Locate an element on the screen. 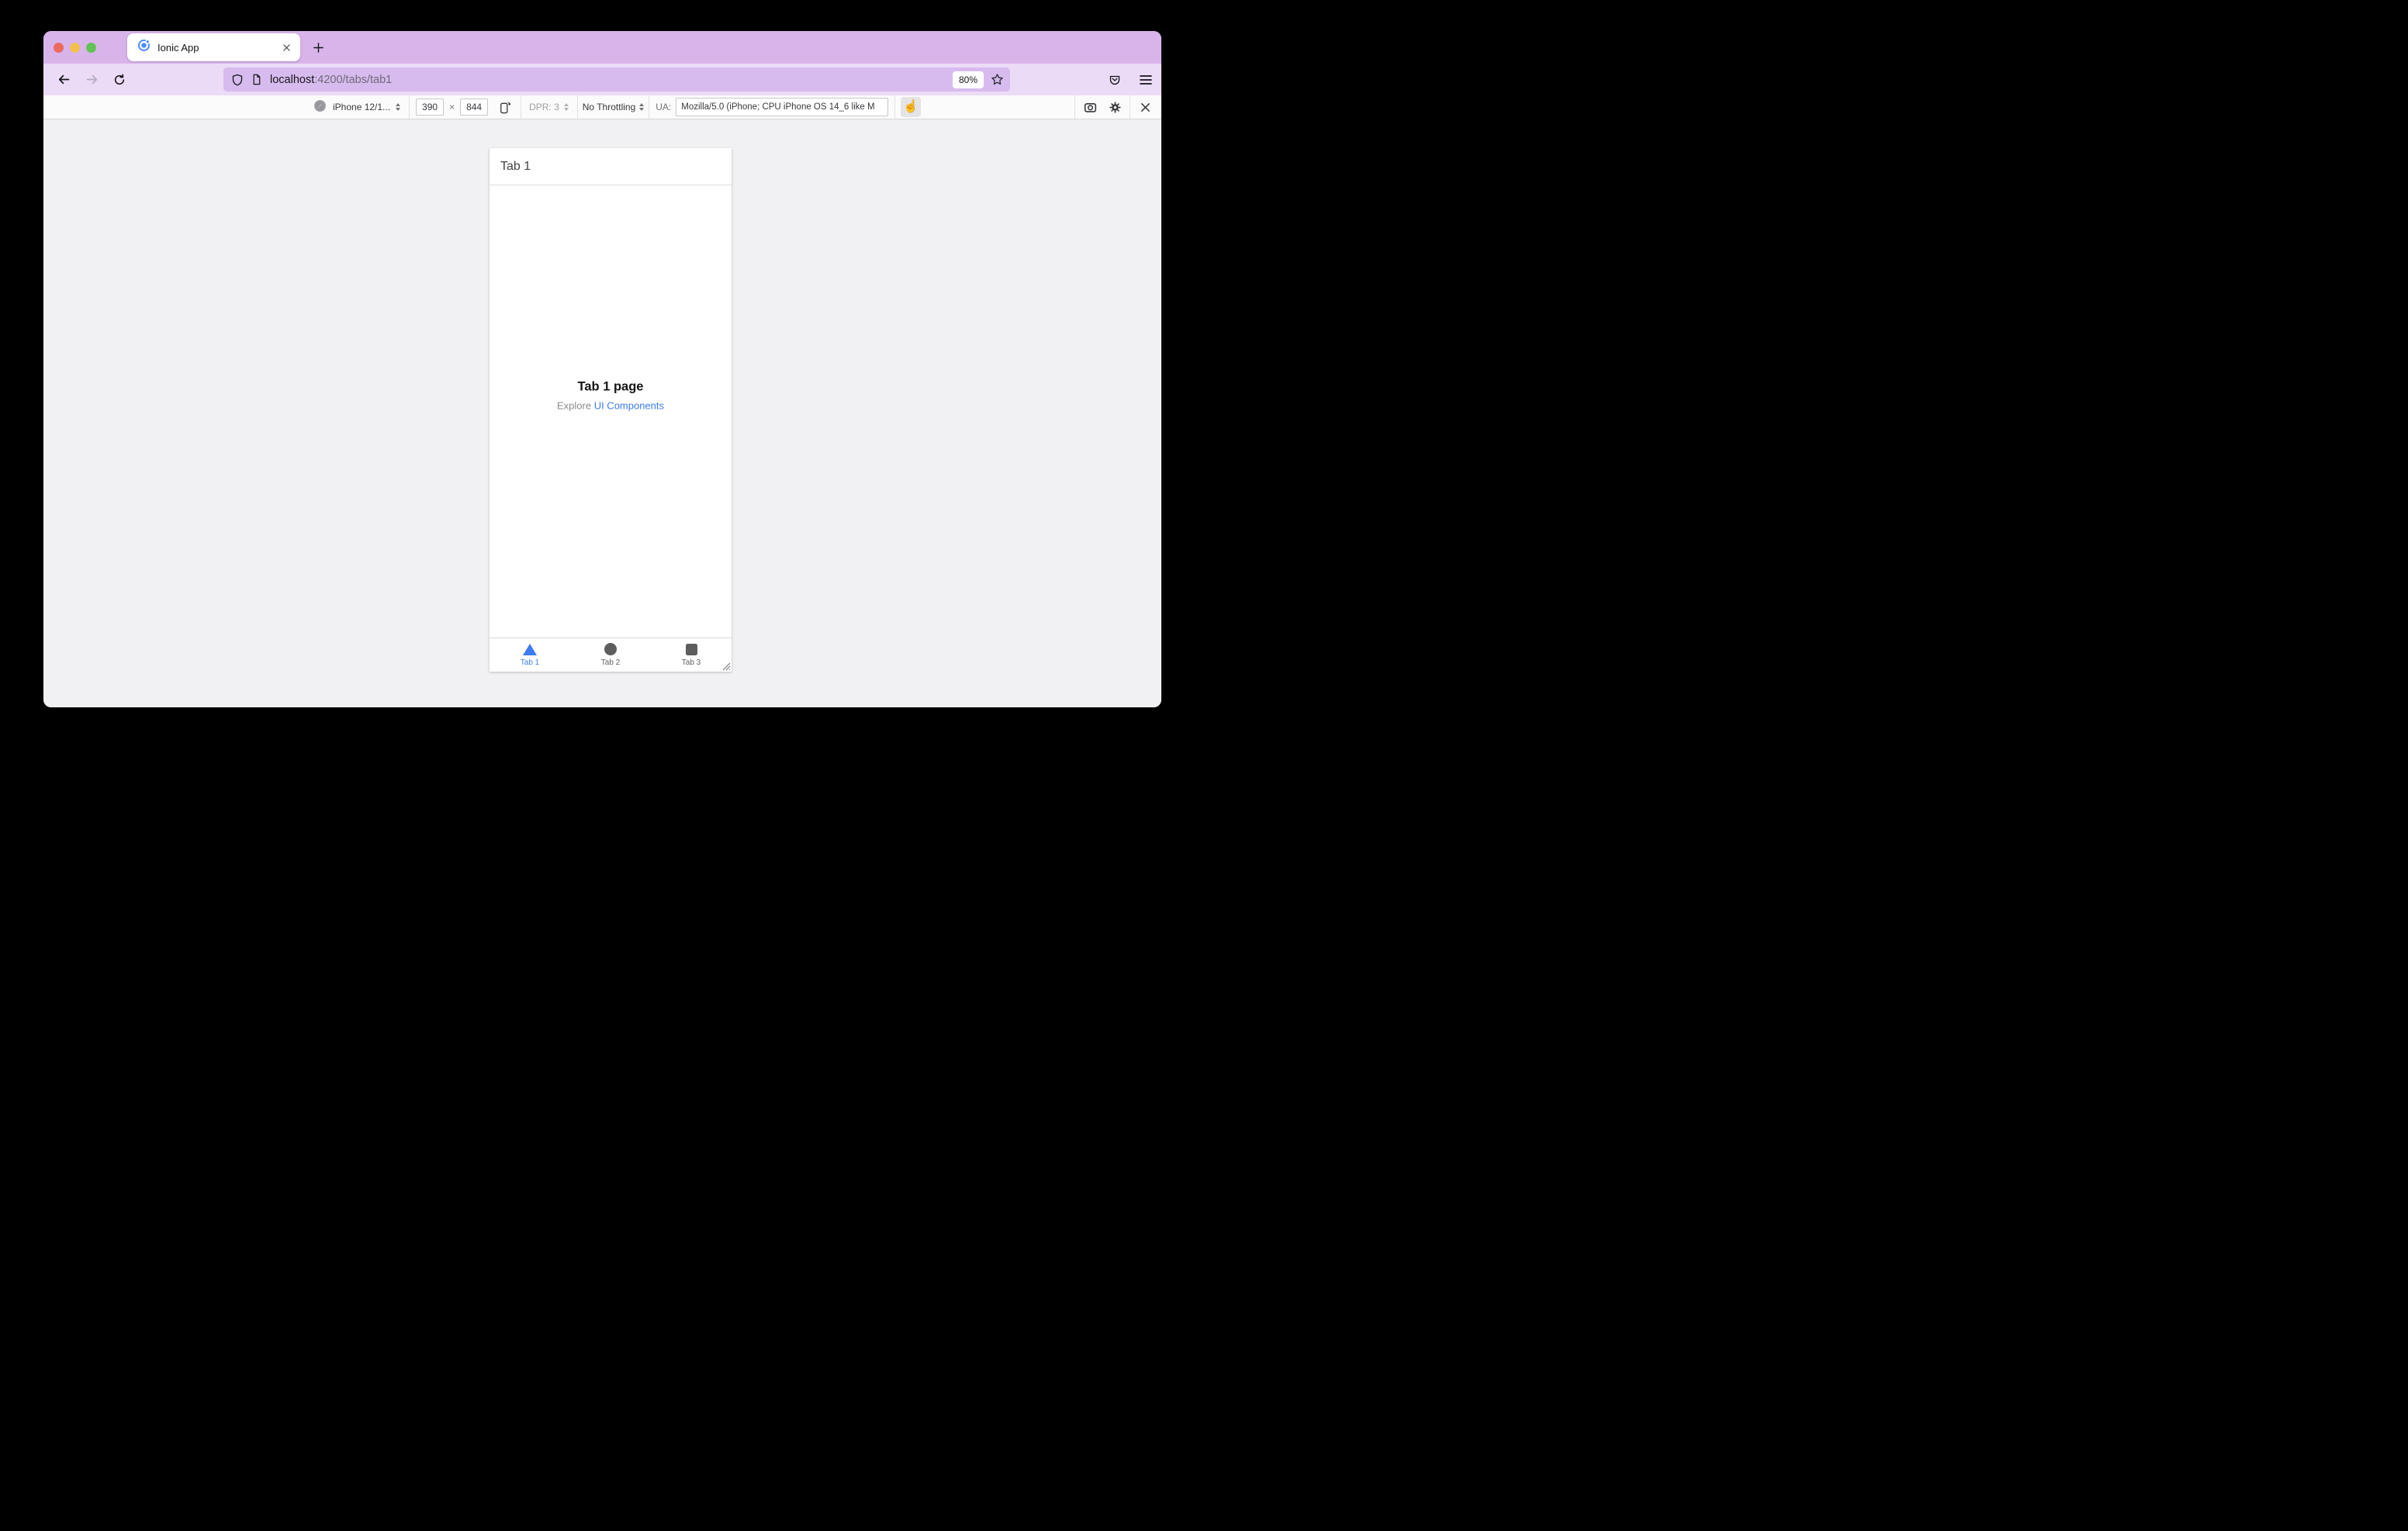 This screenshot has width=2408, height=1531. rotate-phone-icon is located at coordinates (505, 107).